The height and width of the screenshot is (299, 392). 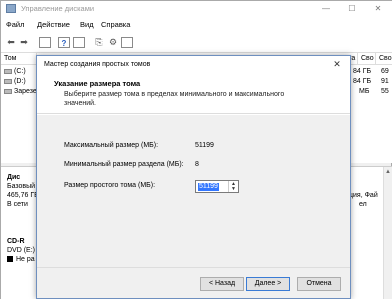 I want to click on menu-view: Вид, so click(x=87, y=24).